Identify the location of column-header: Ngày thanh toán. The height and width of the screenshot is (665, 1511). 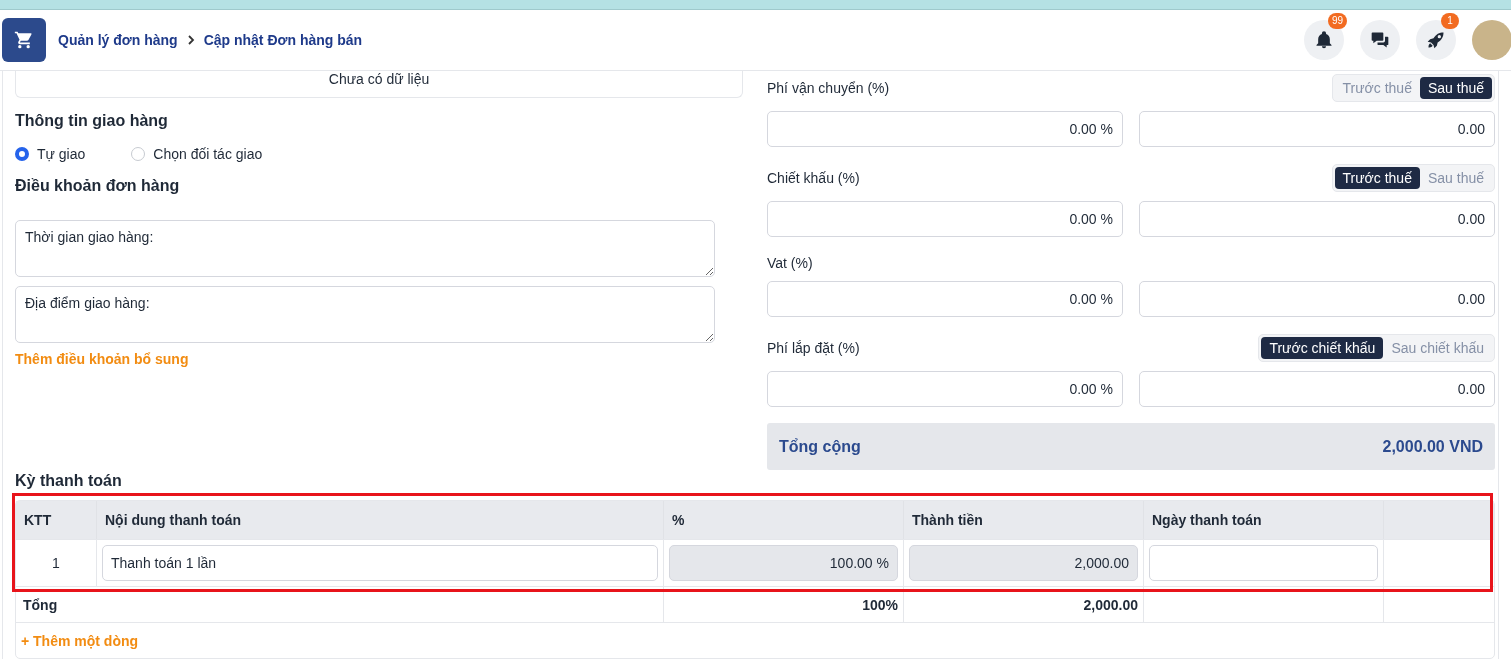
(1263, 520).